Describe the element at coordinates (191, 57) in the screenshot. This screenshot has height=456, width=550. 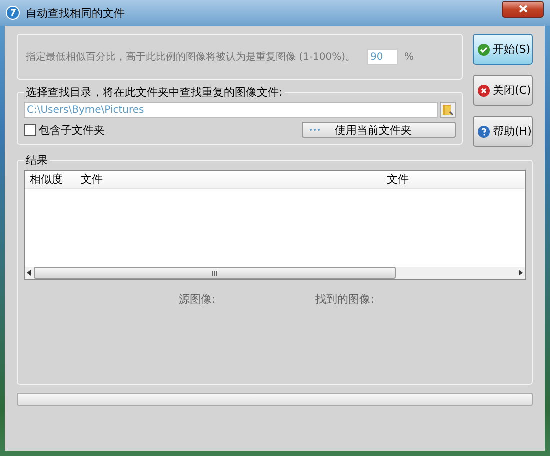
I see `threshold-hint: 指定最低相似百分比，高于此比例的图像将被认为是重复图像 (1-100%)。` at that location.